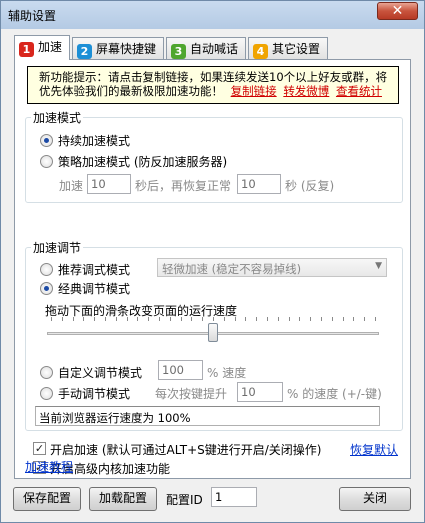 The height and width of the screenshot is (523, 425). What do you see at coordinates (210, 91) in the screenshot?
I see `notice-line2: 优先体验我们的最新极限加速功能！ 复制链接 转发微博 查看统计` at bounding box center [210, 91].